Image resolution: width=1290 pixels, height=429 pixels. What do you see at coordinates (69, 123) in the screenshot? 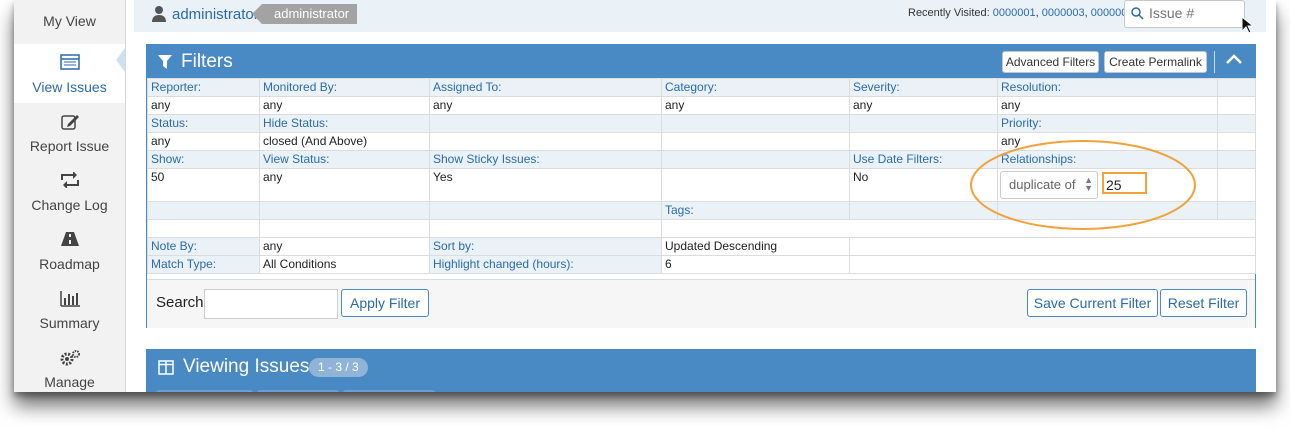
I see `edit-icon` at bounding box center [69, 123].